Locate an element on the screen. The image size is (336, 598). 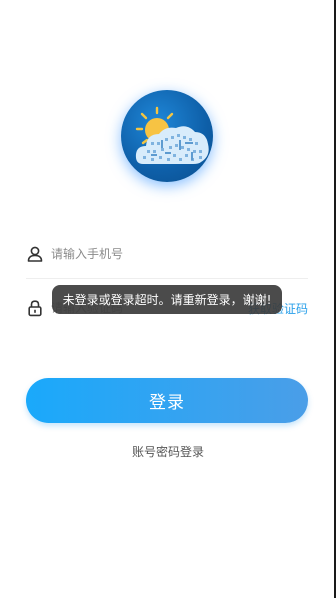
sun-cloud-icon is located at coordinates (172, 135).